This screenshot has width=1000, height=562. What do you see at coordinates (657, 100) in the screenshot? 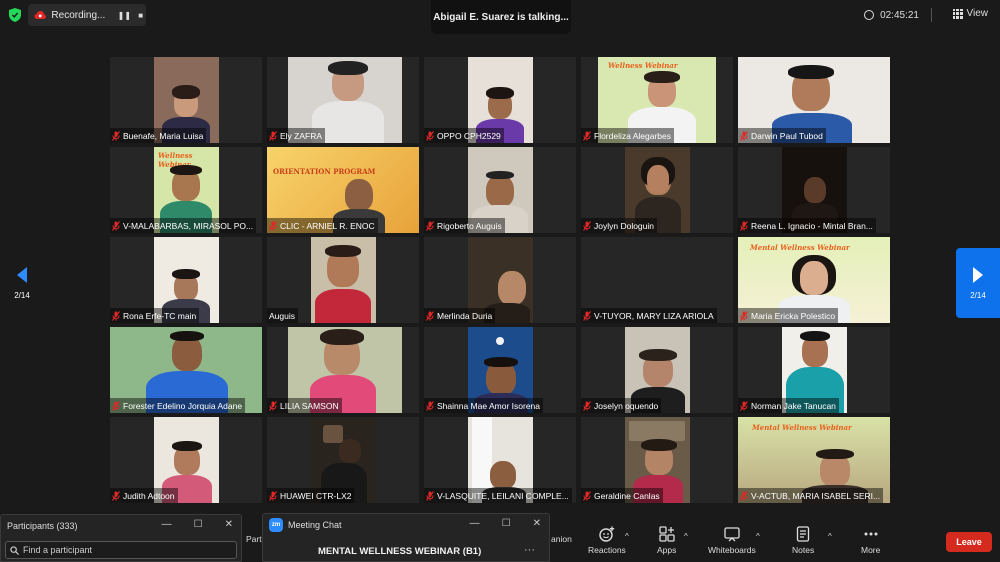
I see `video-tile: Wellness Webinar Flordeliza Alegarbes` at bounding box center [657, 100].